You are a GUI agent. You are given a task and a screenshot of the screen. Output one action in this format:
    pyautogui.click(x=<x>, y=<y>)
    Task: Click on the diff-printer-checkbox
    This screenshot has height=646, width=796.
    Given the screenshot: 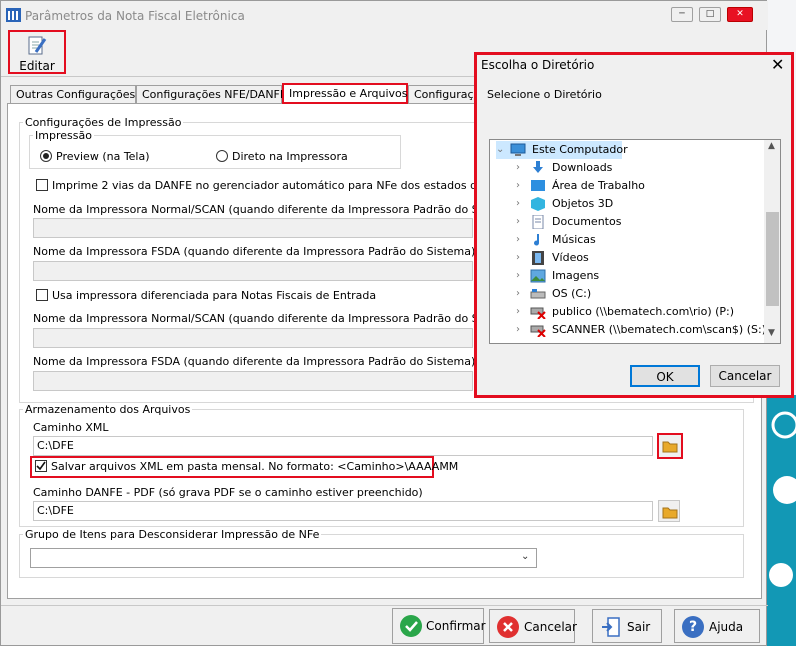 What is the action you would take?
    pyautogui.click(x=42, y=295)
    